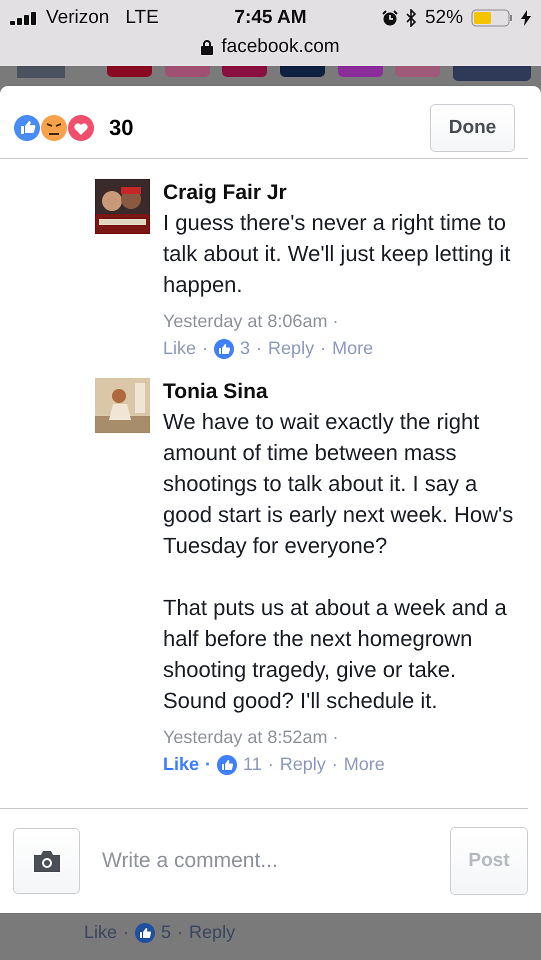 This screenshot has width=541, height=960. What do you see at coordinates (142, 18) in the screenshot?
I see `network-type: LTE` at bounding box center [142, 18].